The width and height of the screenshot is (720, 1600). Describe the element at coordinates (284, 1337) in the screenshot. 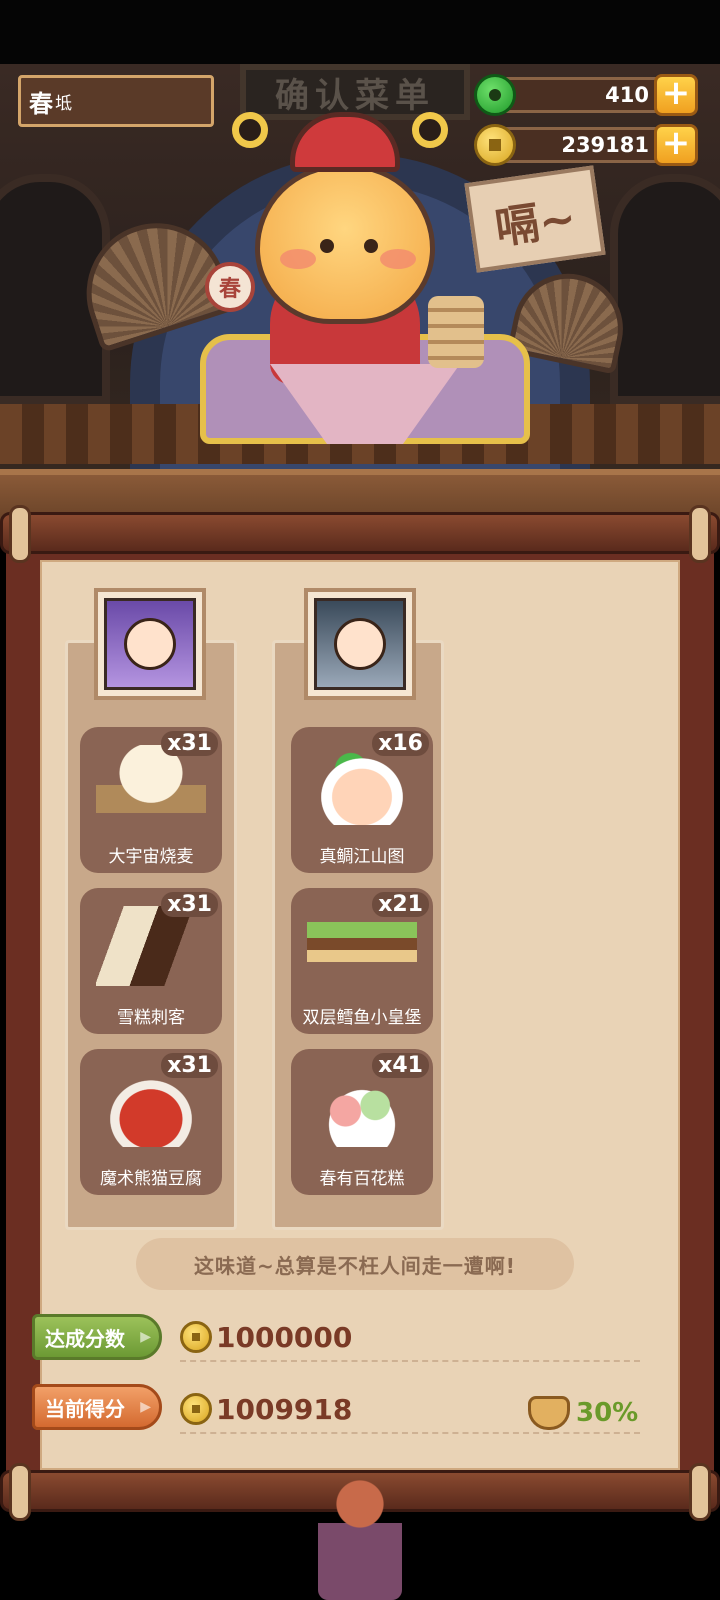

I see `target-score-value: 1000000` at that location.